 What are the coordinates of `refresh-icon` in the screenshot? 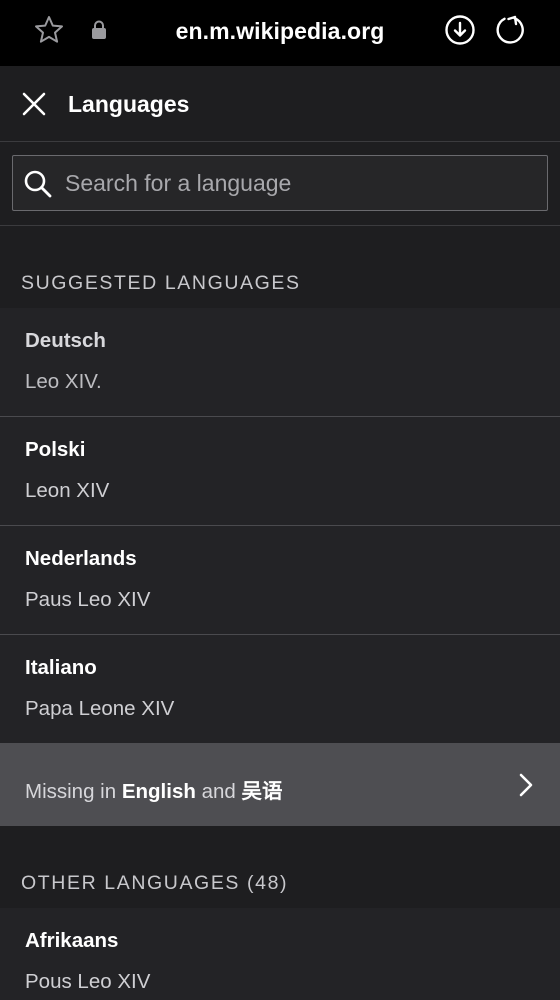 It's located at (510, 30).